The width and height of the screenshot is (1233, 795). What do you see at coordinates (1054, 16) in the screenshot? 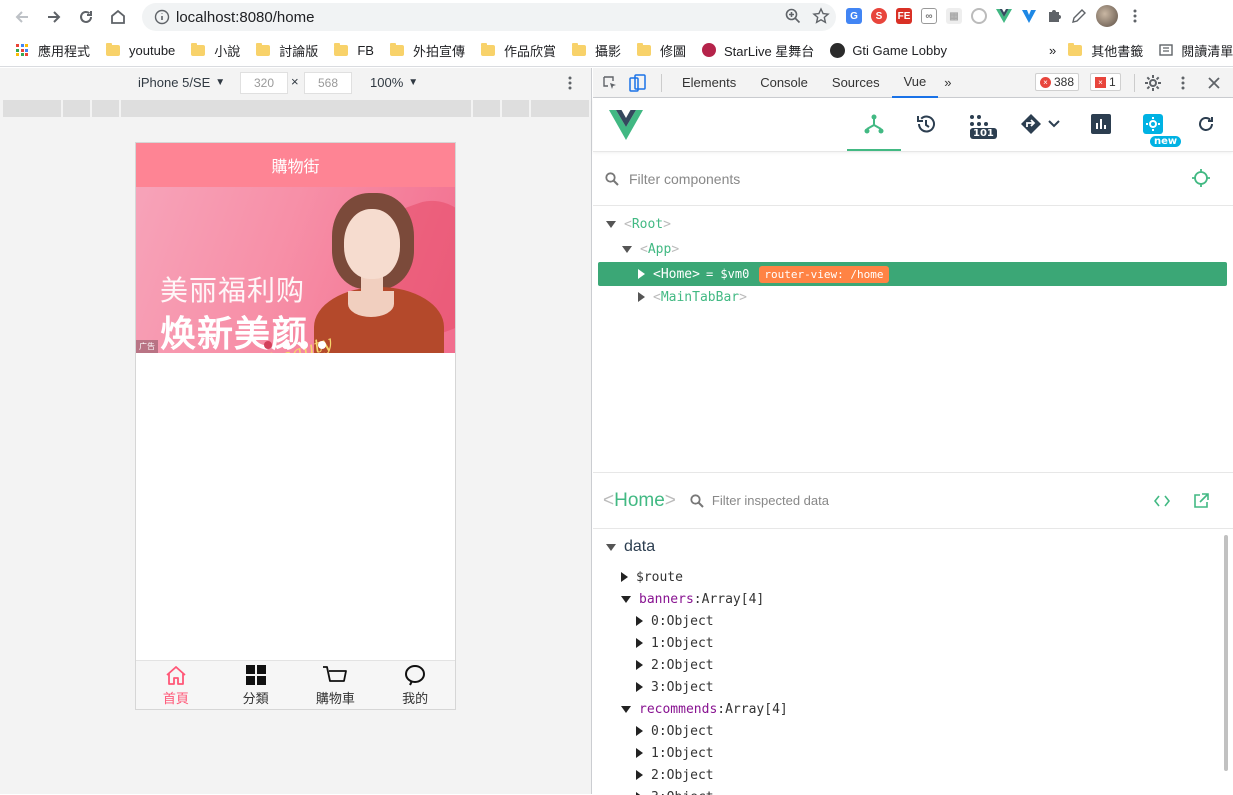
I see `puzzle-icon` at bounding box center [1054, 16].